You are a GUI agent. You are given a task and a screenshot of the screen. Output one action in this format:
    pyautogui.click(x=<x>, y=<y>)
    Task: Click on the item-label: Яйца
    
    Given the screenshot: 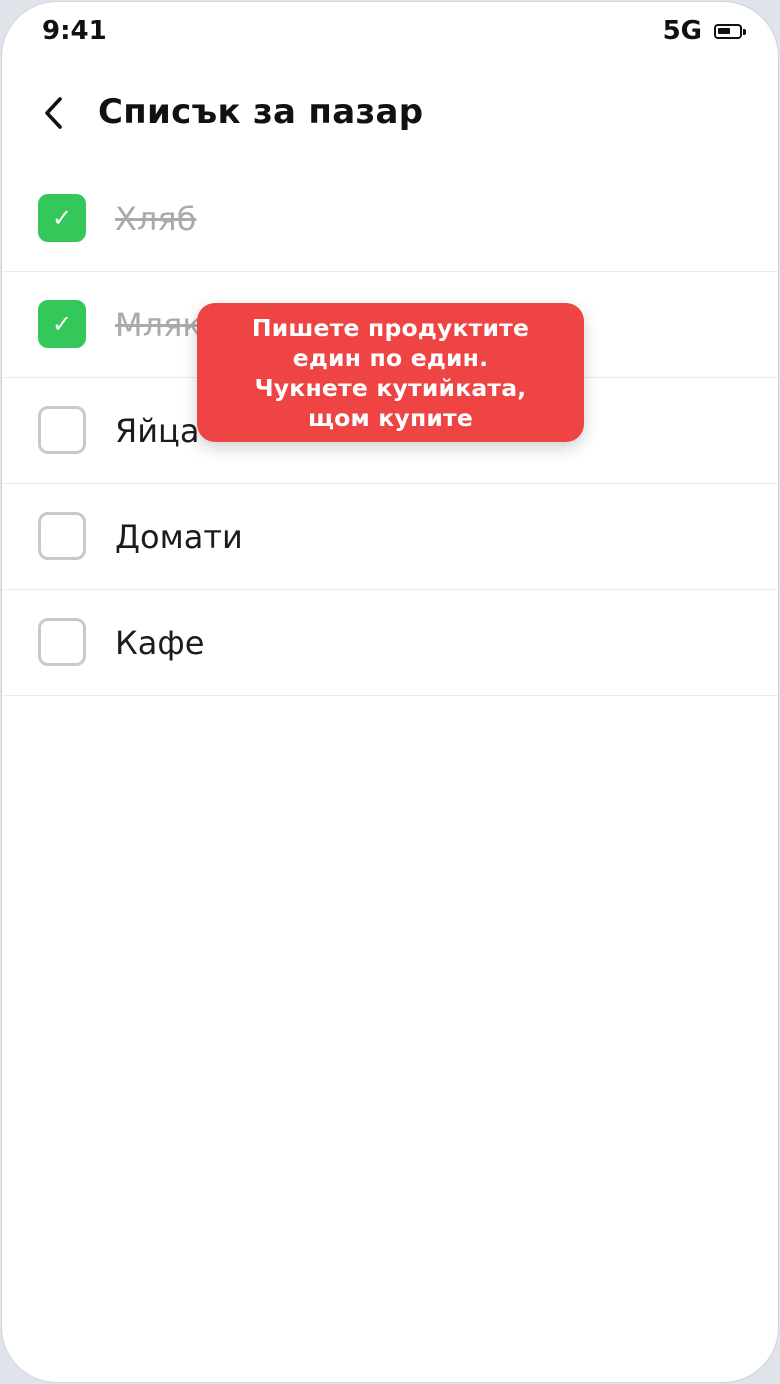 What is the action you would take?
    pyautogui.click(x=157, y=431)
    